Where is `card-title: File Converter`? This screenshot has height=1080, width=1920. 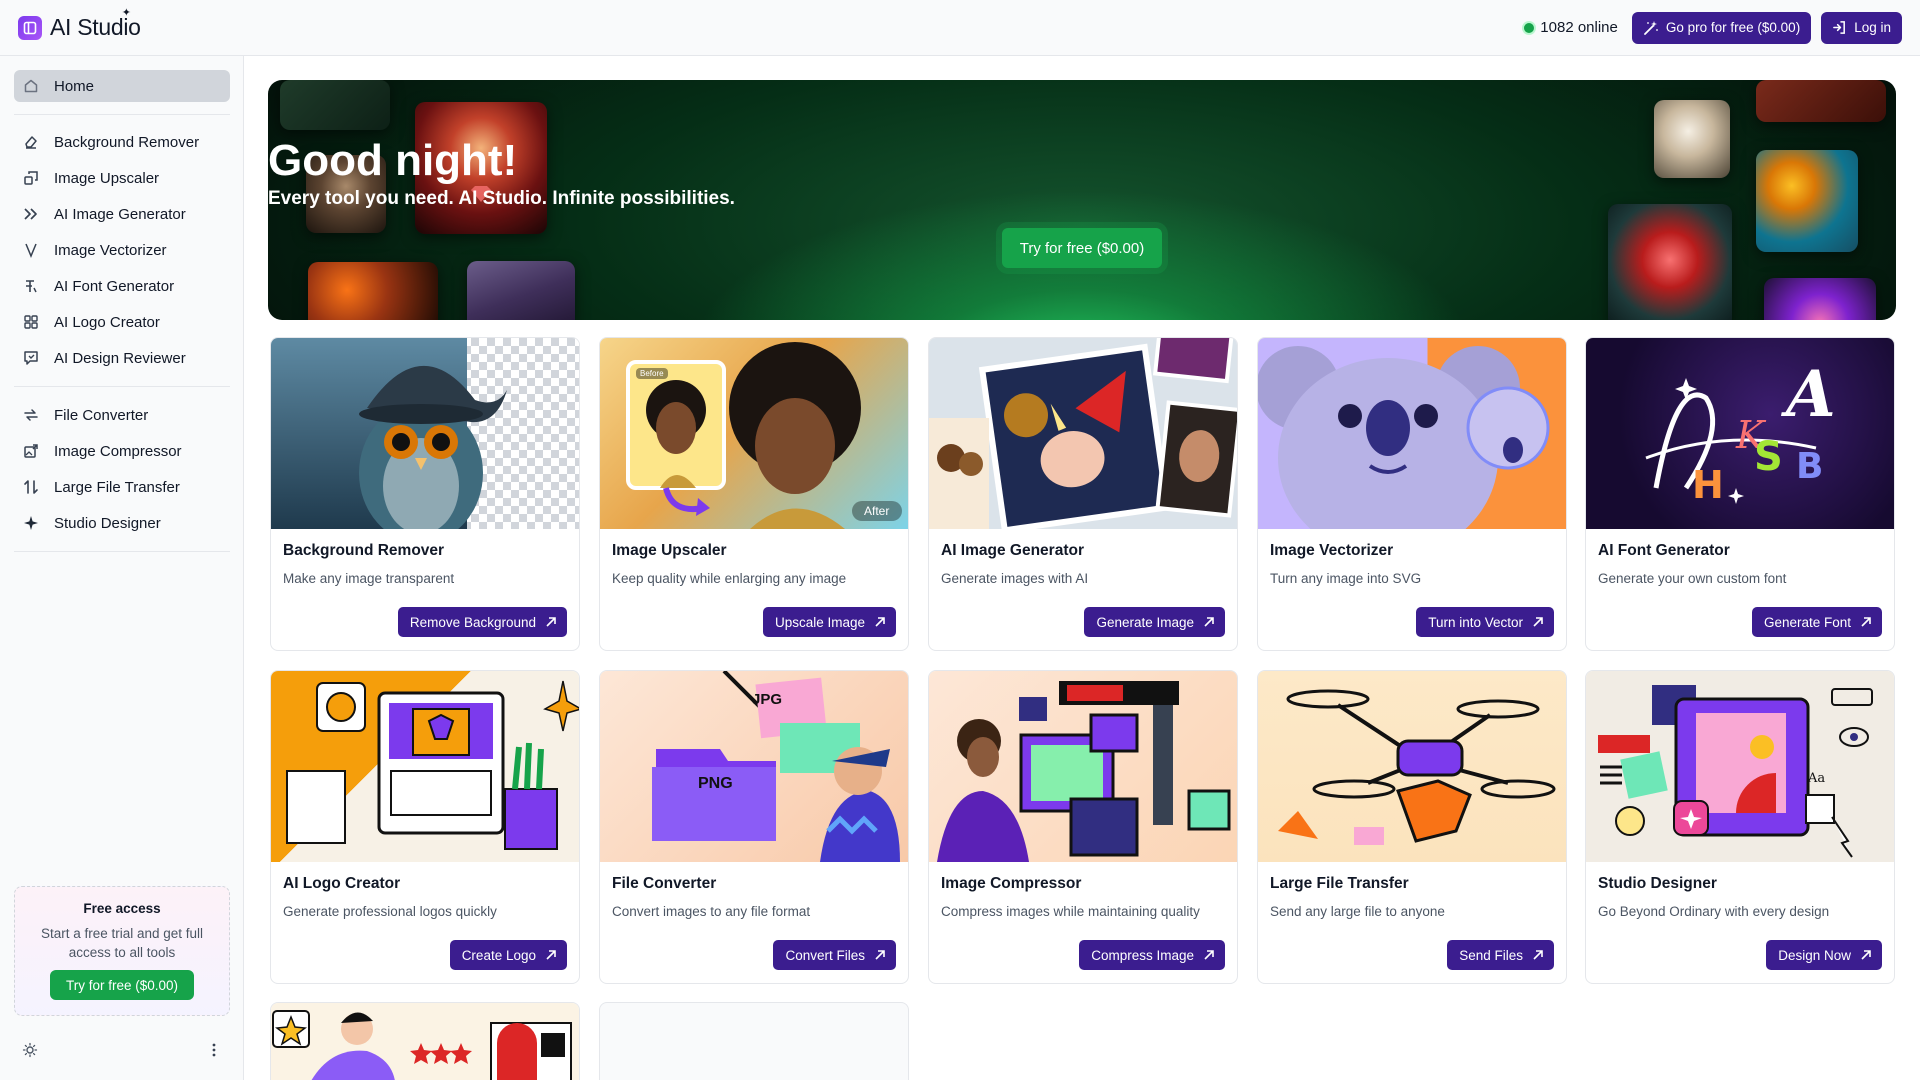 card-title: File Converter is located at coordinates (664, 883).